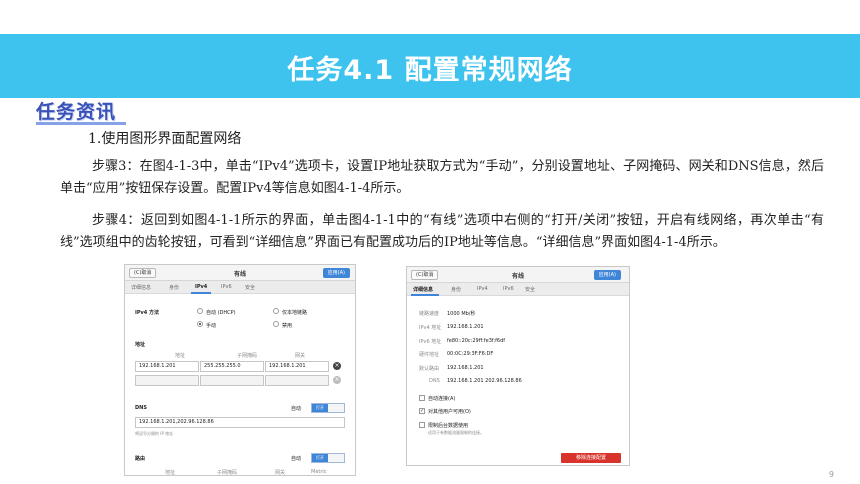  I want to click on available-to-others-checkbox: ✓, so click(422, 411).